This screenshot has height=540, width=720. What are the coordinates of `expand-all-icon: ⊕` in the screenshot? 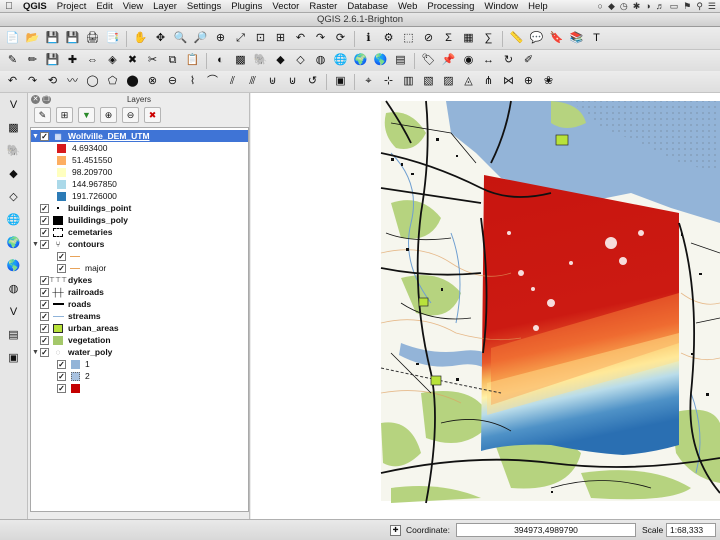 It's located at (108, 115).